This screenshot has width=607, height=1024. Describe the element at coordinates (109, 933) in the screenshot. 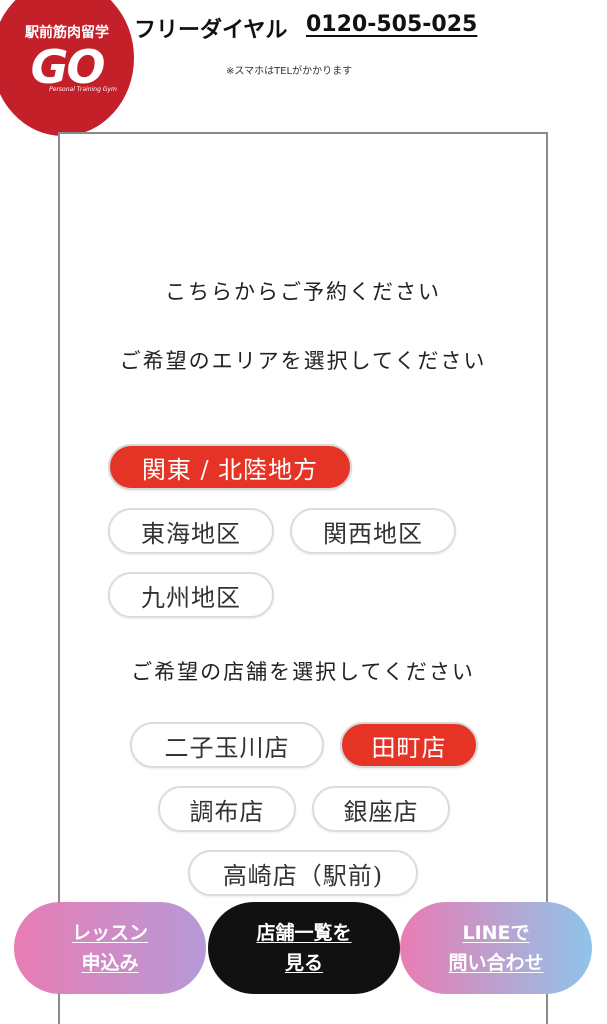

I see `lesson-apply-line1: レッスン` at that location.